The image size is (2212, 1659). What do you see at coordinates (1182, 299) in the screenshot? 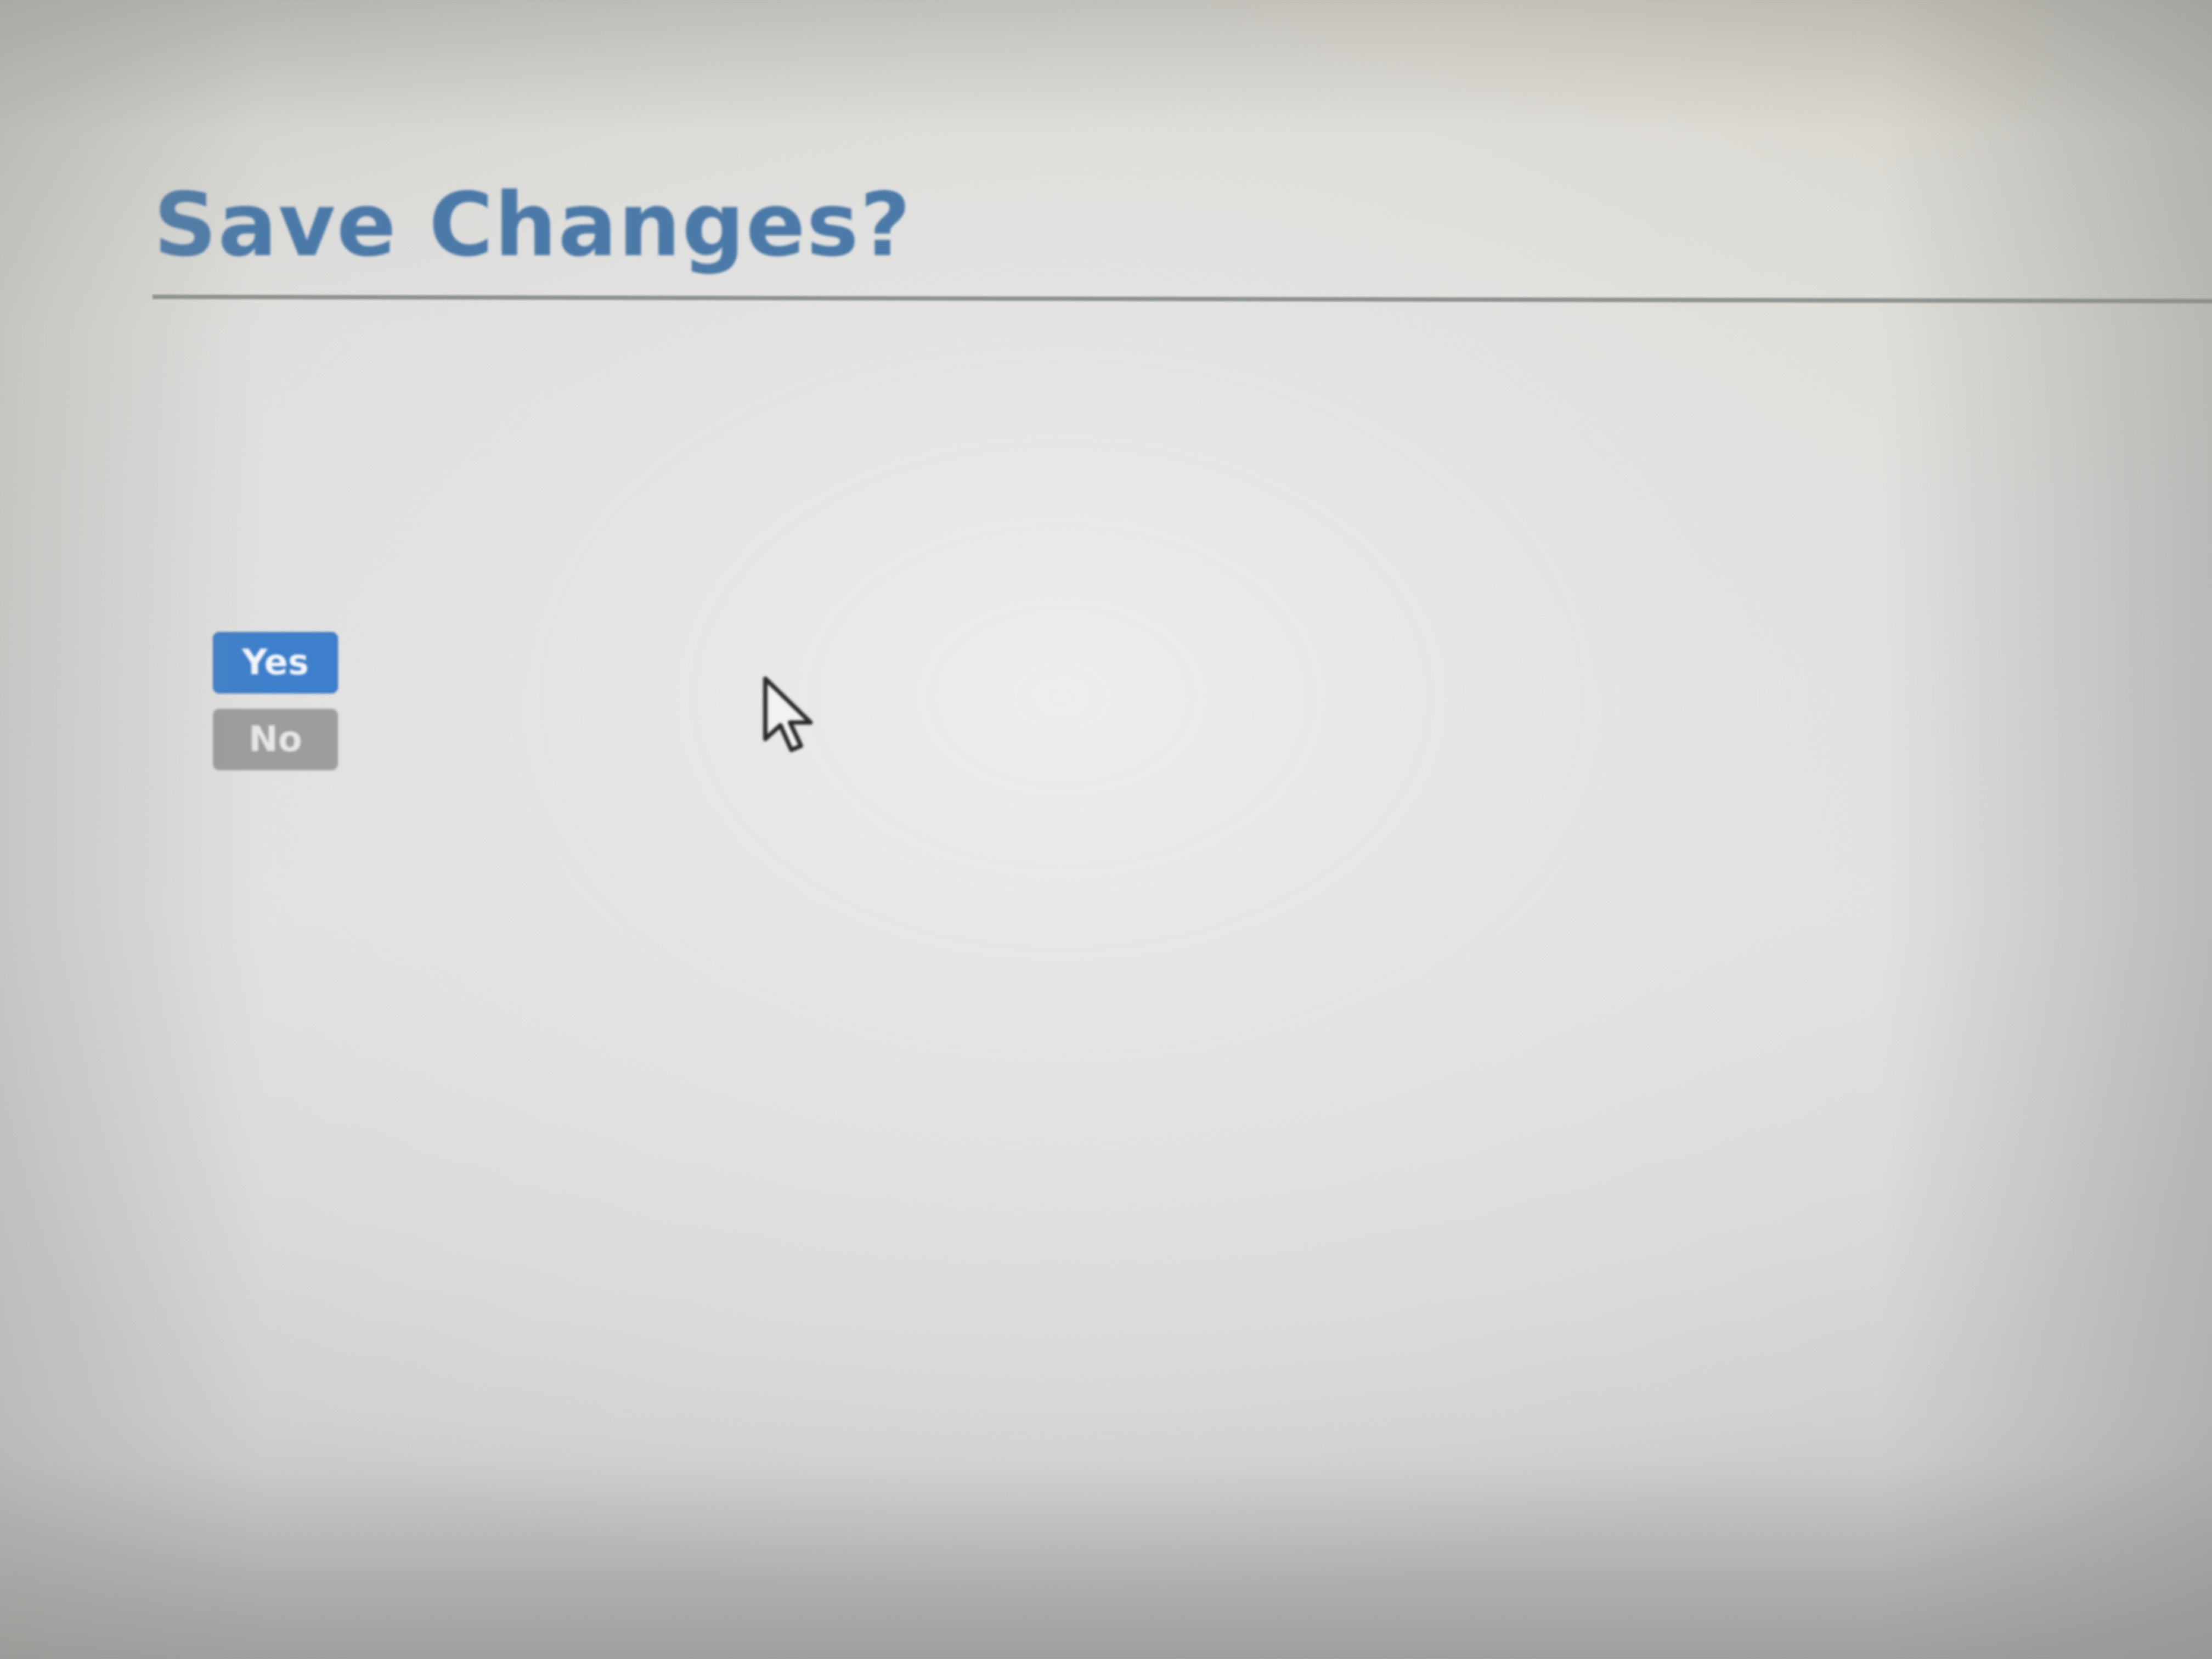
I see `title-divider` at bounding box center [1182, 299].